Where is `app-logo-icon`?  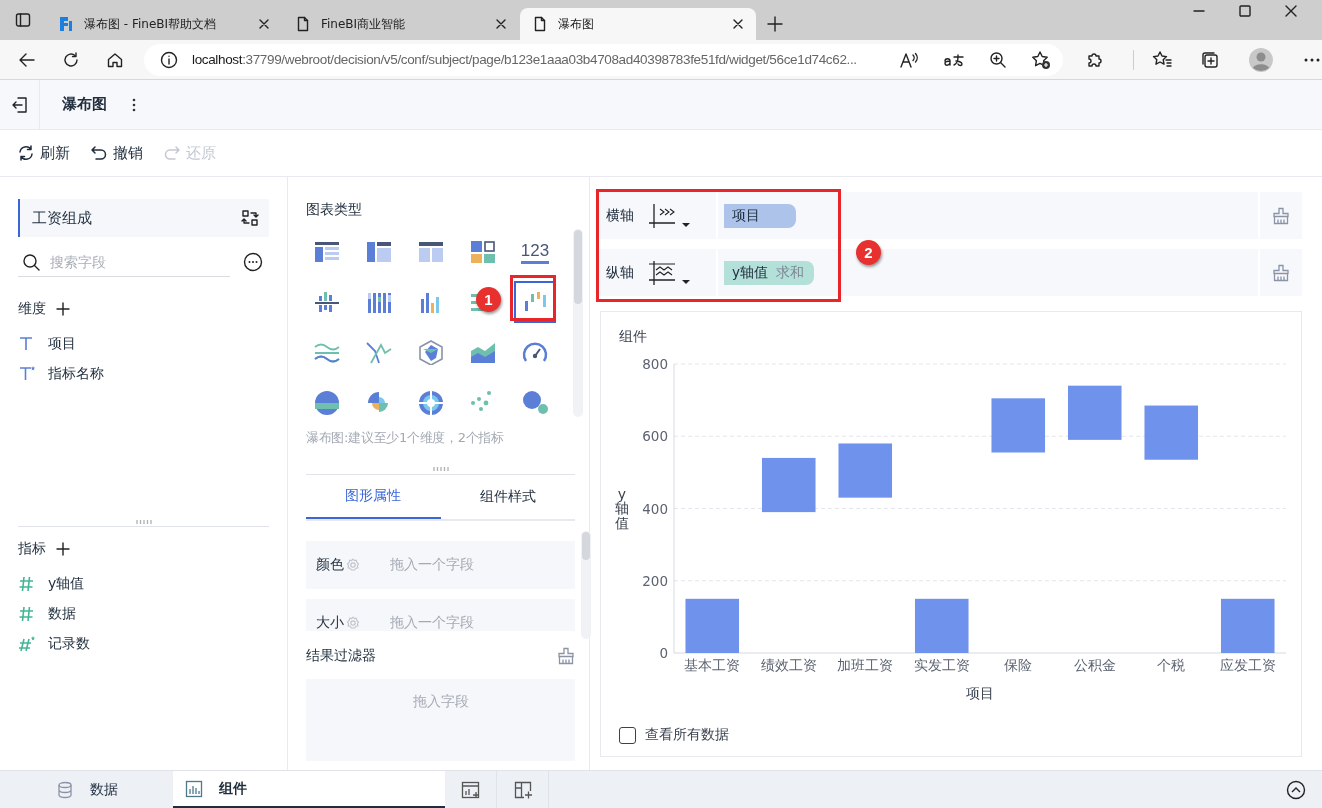 app-logo-icon is located at coordinates (66, 24).